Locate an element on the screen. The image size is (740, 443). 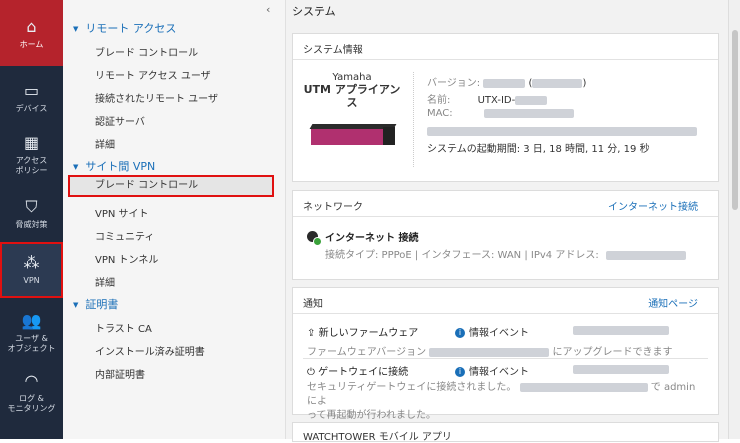
page-title: システム is located at coordinates (314, 11).